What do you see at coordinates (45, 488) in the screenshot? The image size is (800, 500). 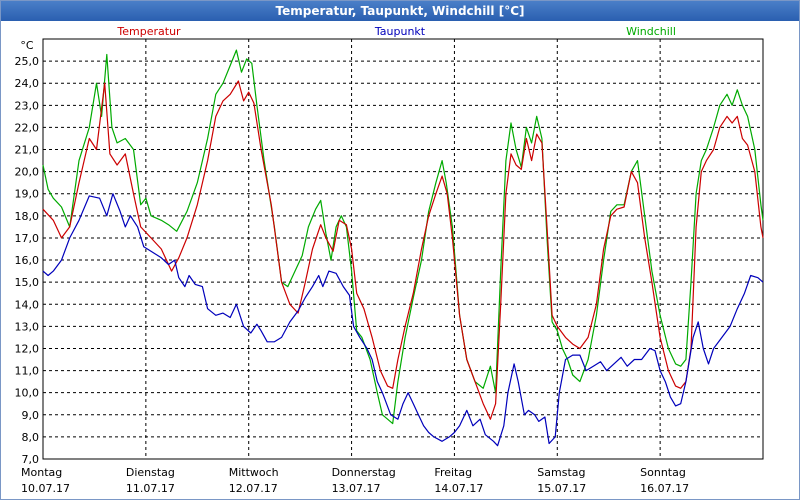 I see `date-label: 10.07.17` at bounding box center [45, 488].